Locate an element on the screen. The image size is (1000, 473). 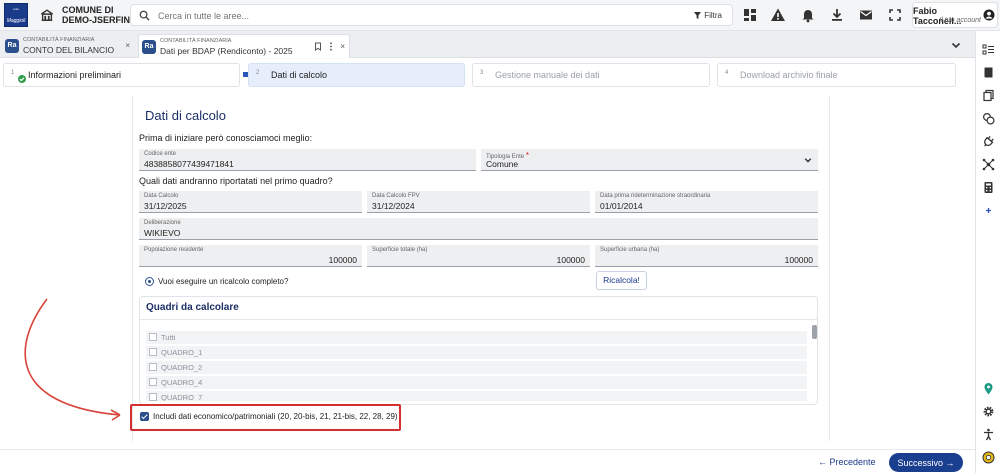
popolazione-field: Popolazione residente 100000 is located at coordinates (250, 256).